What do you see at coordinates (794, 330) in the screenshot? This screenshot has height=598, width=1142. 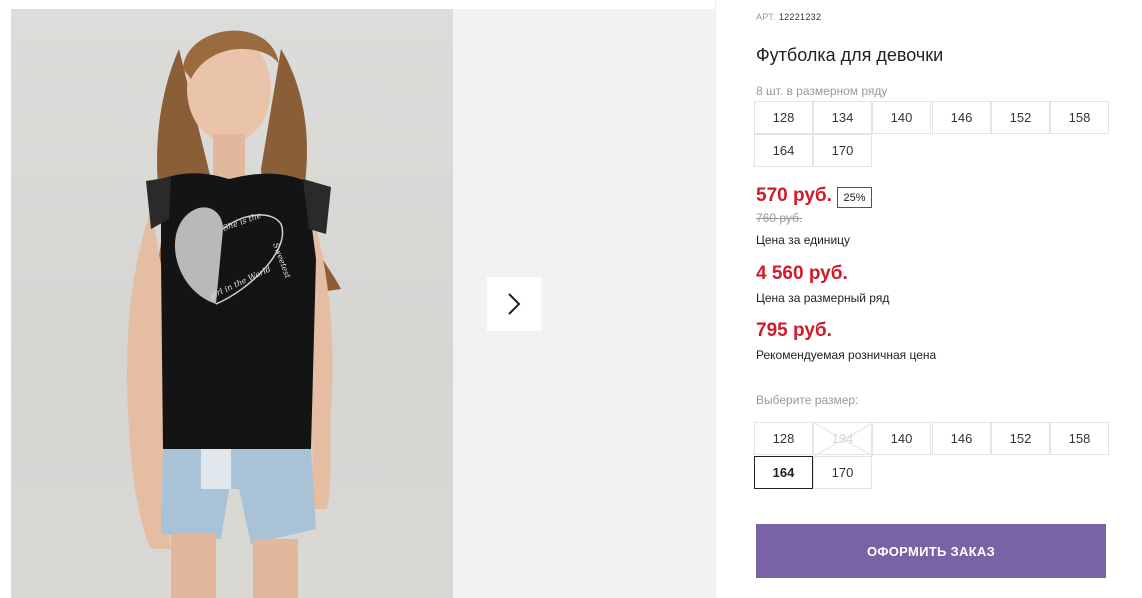 I see `retail-price: 795 руб.` at bounding box center [794, 330].